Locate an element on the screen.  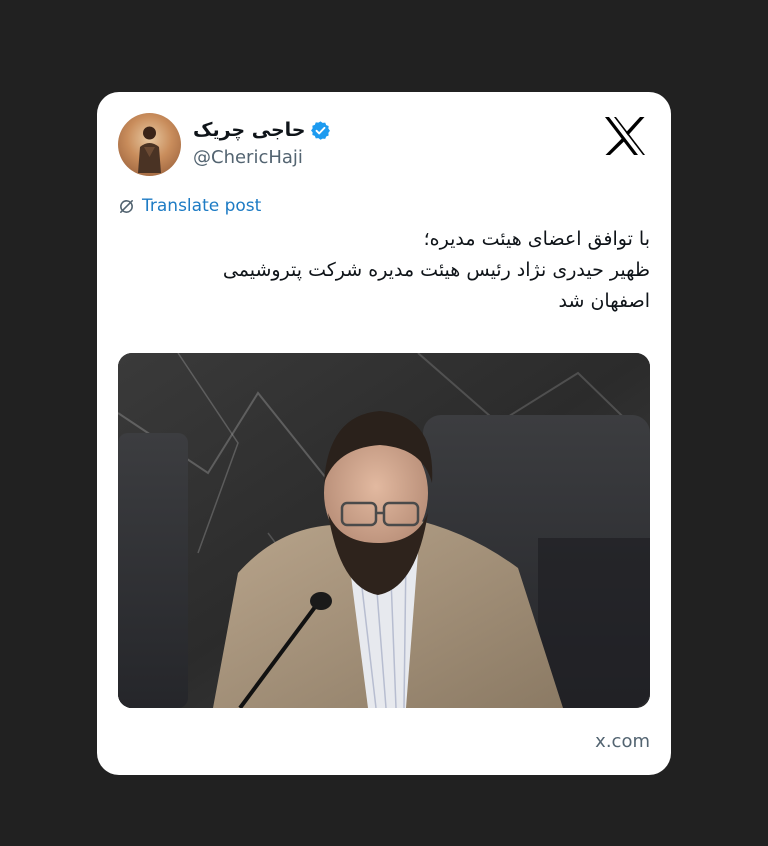
avatar-photo-icon is located at coordinates (149, 149).